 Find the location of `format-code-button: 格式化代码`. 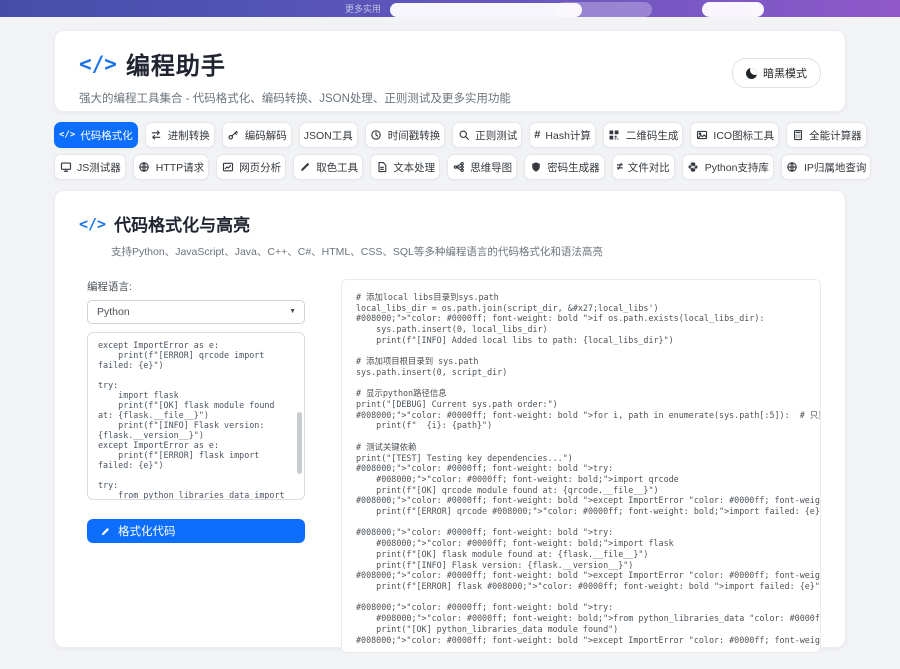

format-code-button: 格式化代码 is located at coordinates (196, 531).